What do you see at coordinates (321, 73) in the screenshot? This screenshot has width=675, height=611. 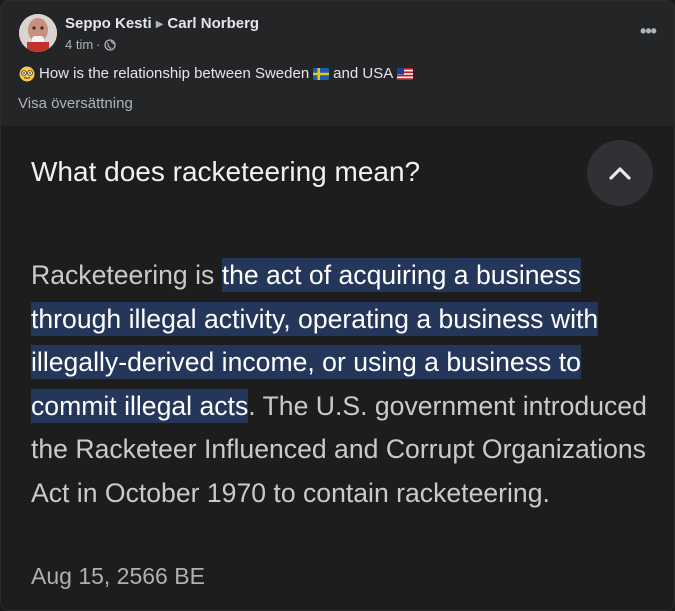 I see `sweden-flag-icon` at bounding box center [321, 73].